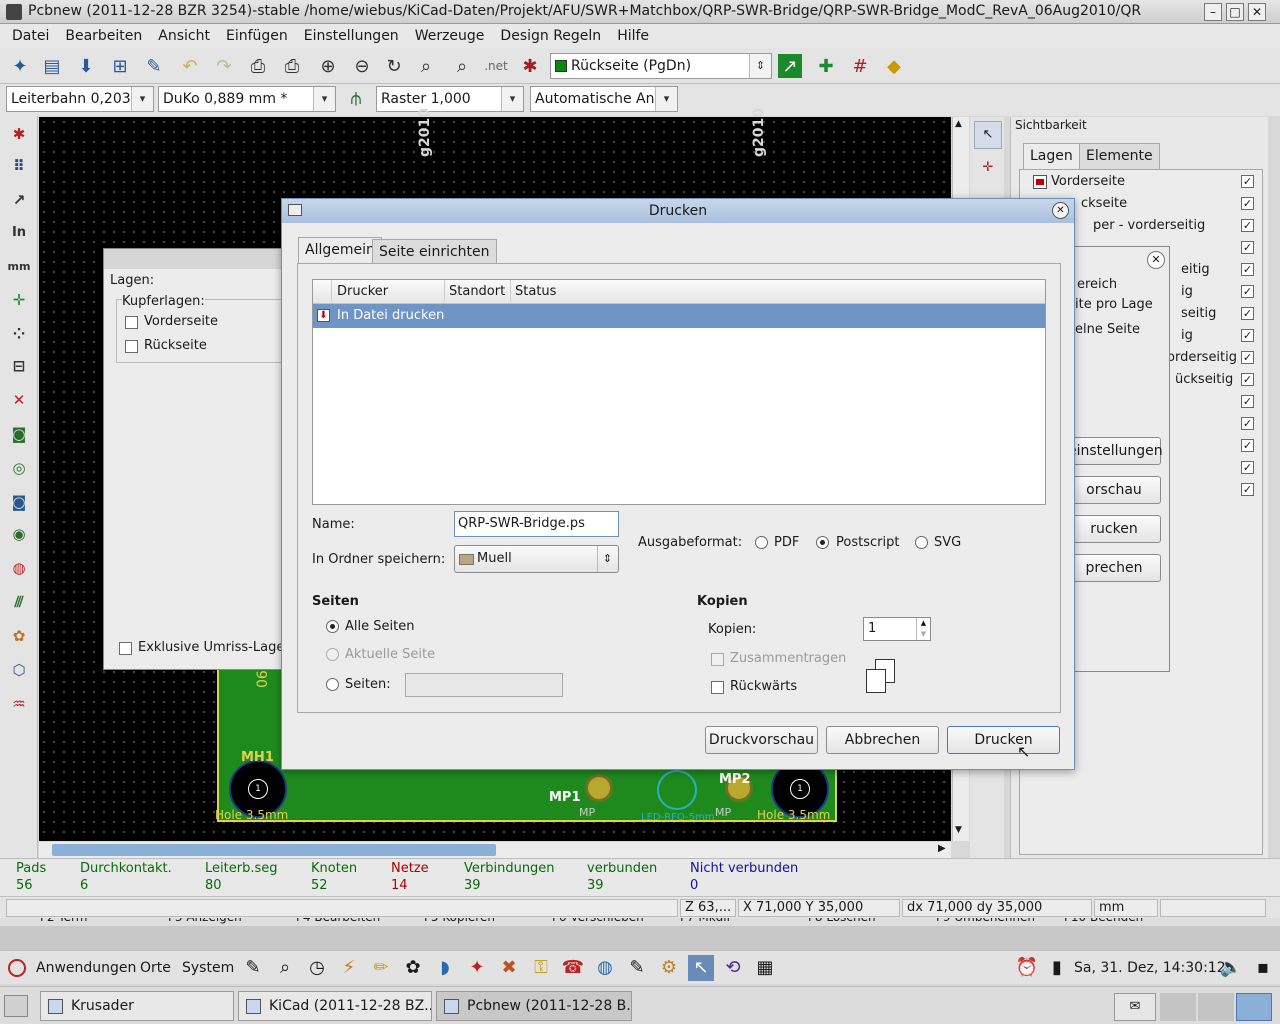 This screenshot has height=1024, width=1280. What do you see at coordinates (63, 921) in the screenshot?
I see `fkey-button: F2 Term` at bounding box center [63, 921].